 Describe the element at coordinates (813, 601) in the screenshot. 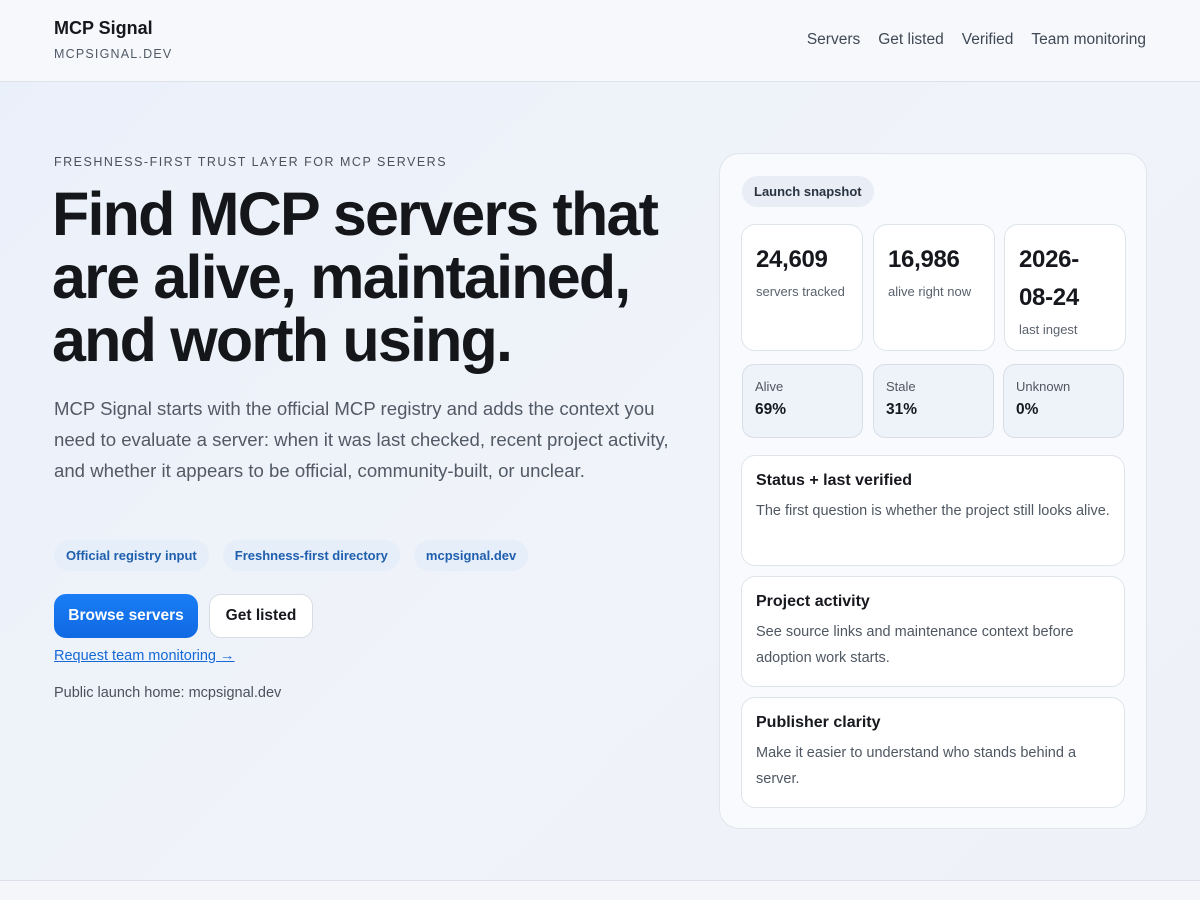

I see `feature-title: Project activity` at that location.